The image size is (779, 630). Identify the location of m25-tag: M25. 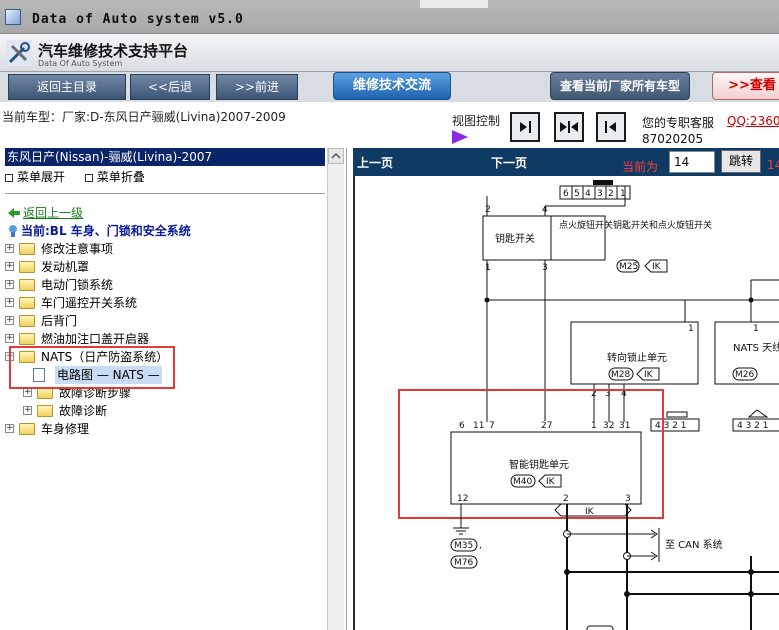
(628, 267).